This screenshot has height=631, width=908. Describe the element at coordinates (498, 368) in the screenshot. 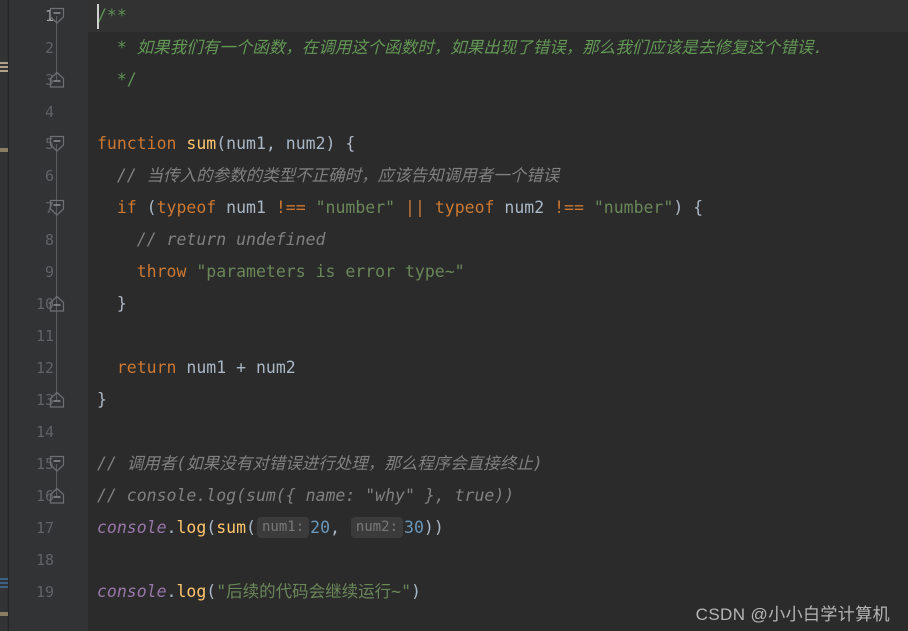

I see `code-line-12: return num1 + num2` at that location.